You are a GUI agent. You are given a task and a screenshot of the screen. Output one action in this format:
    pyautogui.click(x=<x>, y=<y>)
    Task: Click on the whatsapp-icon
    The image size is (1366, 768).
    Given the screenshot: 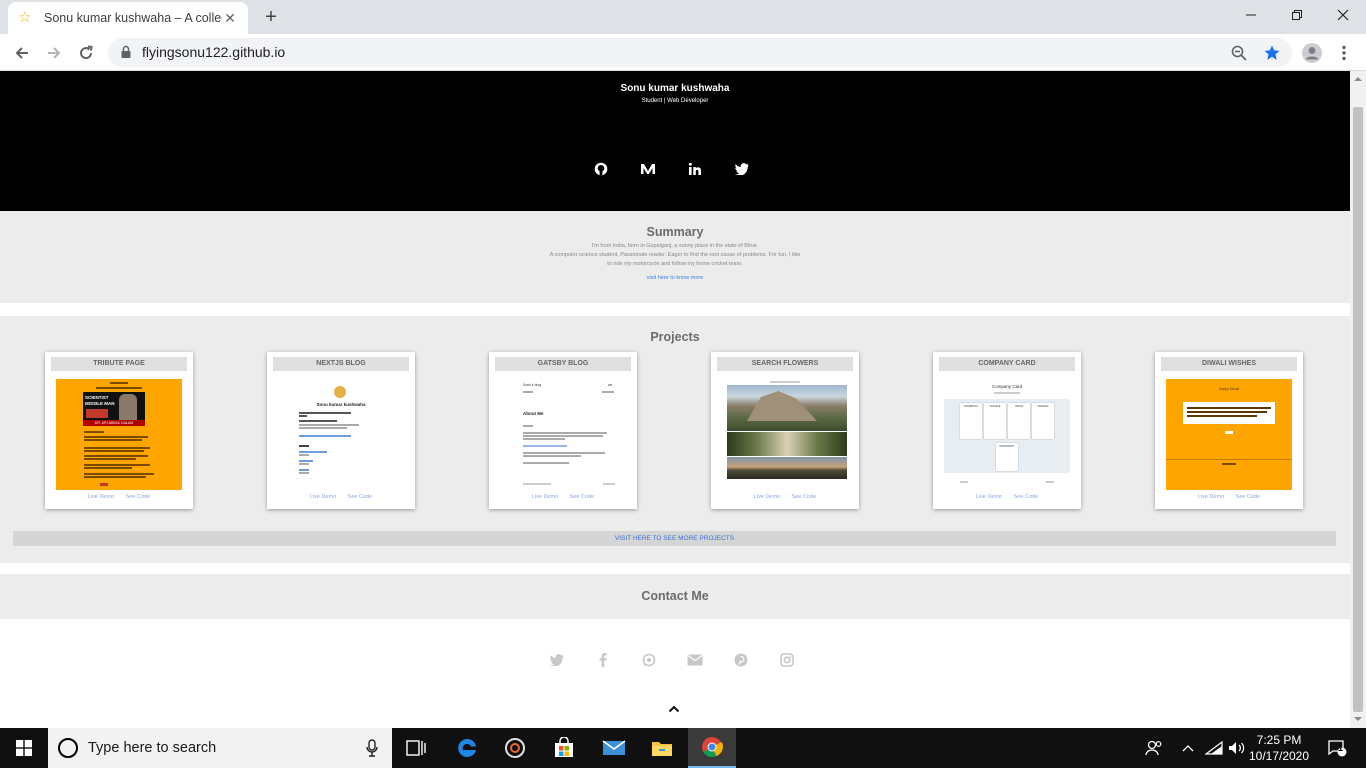 What is the action you would take?
    pyautogui.click(x=649, y=660)
    